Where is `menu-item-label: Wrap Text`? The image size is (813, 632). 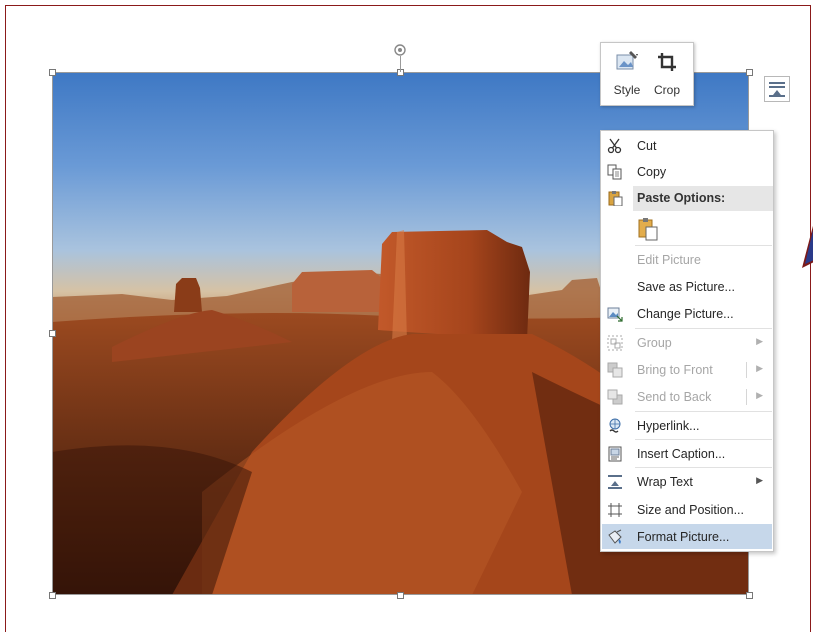
menu-item-label: Wrap Text is located at coordinates (665, 482).